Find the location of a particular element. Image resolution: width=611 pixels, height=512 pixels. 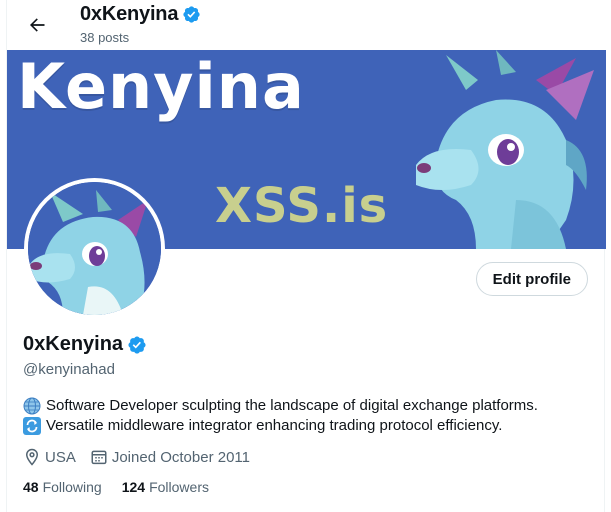

profile-meta: USA Joined October 2011 is located at coordinates (136, 457).